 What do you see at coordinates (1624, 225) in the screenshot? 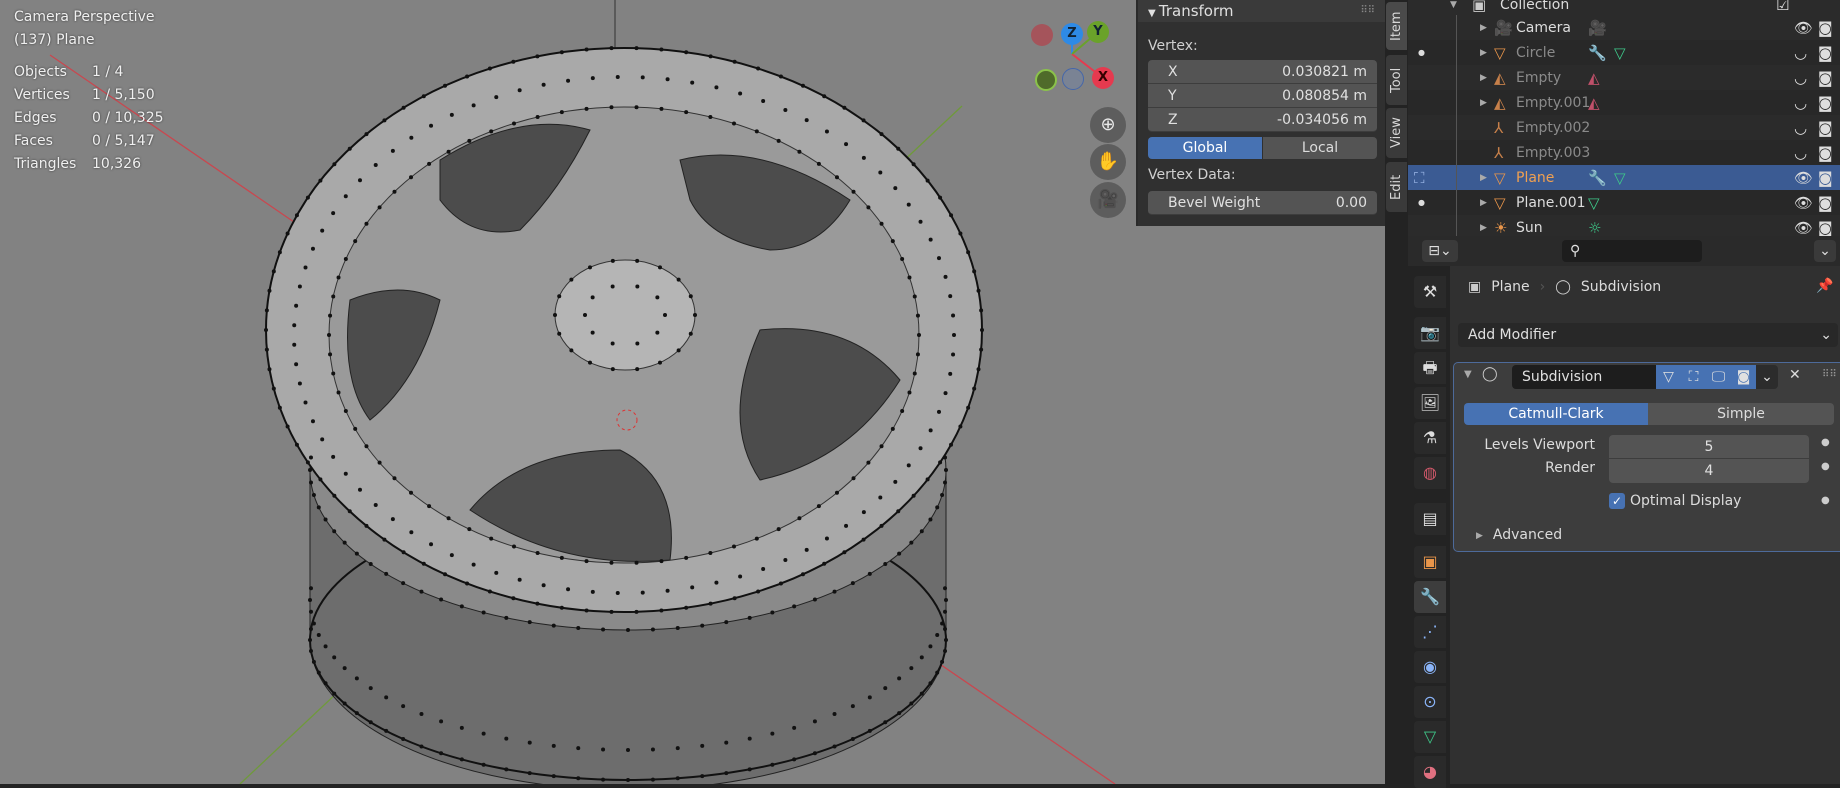
I see `outliner-item: ▶ ☀ Sun ☼ 👁 ◙` at bounding box center [1624, 225].